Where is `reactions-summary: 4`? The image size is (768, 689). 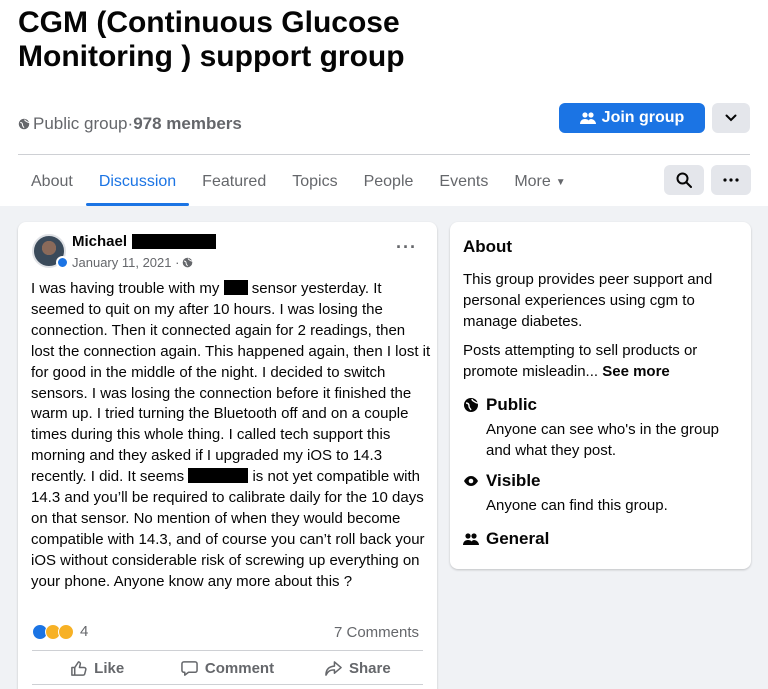
reactions-summary: 4 is located at coordinates (60, 631).